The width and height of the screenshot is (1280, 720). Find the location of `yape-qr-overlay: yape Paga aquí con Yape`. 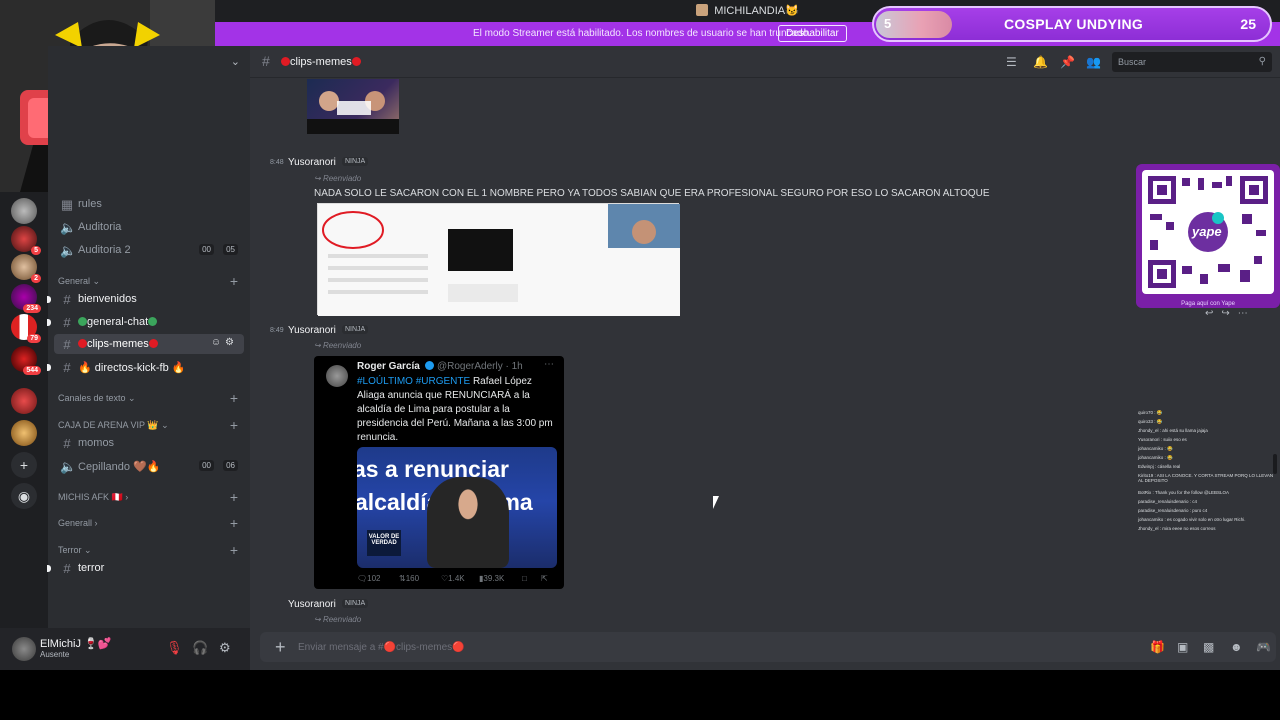

yape-qr-overlay: yape Paga aquí con Yape is located at coordinates (1208, 236).